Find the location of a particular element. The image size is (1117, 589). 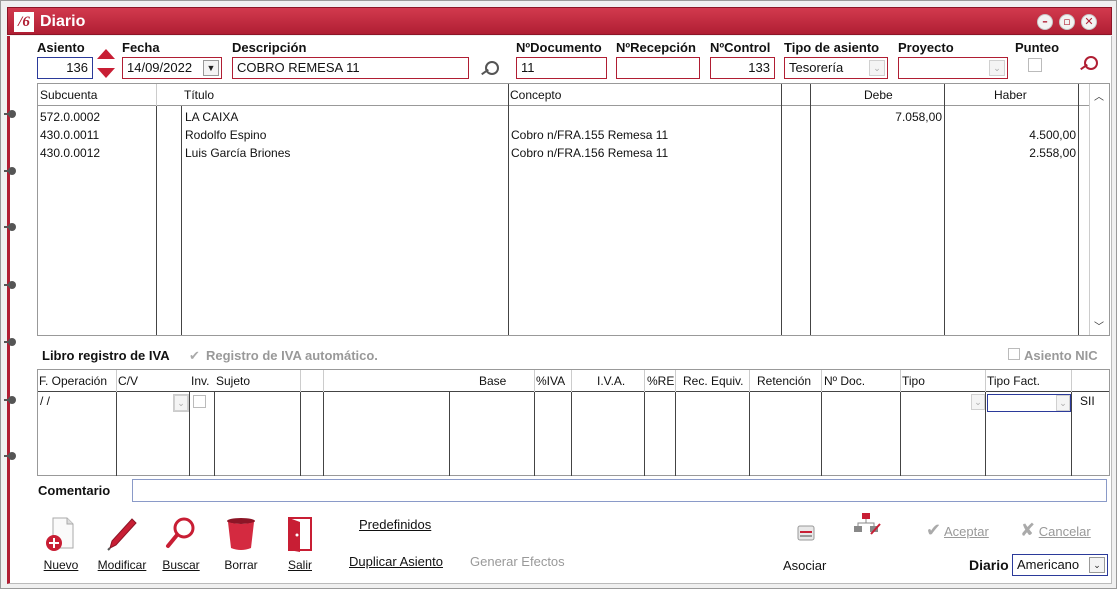

proyecto-select: ⌄ is located at coordinates (953, 68).